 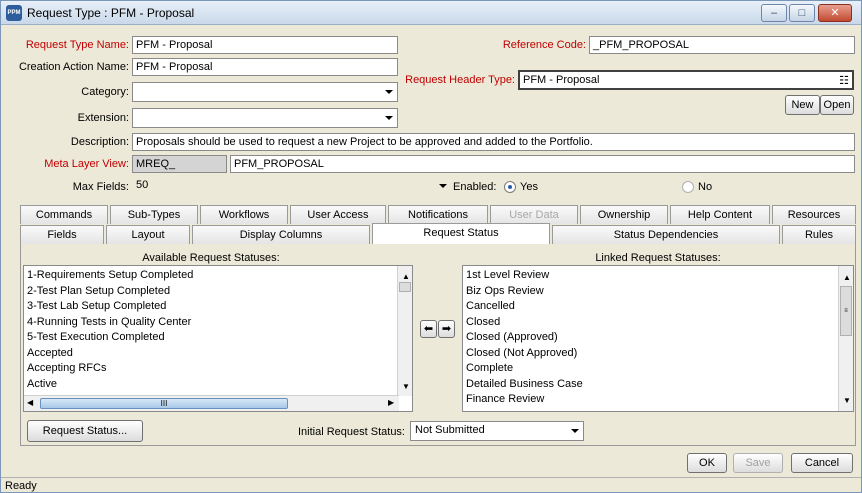 I want to click on list-item: Active, so click(x=218, y=385).